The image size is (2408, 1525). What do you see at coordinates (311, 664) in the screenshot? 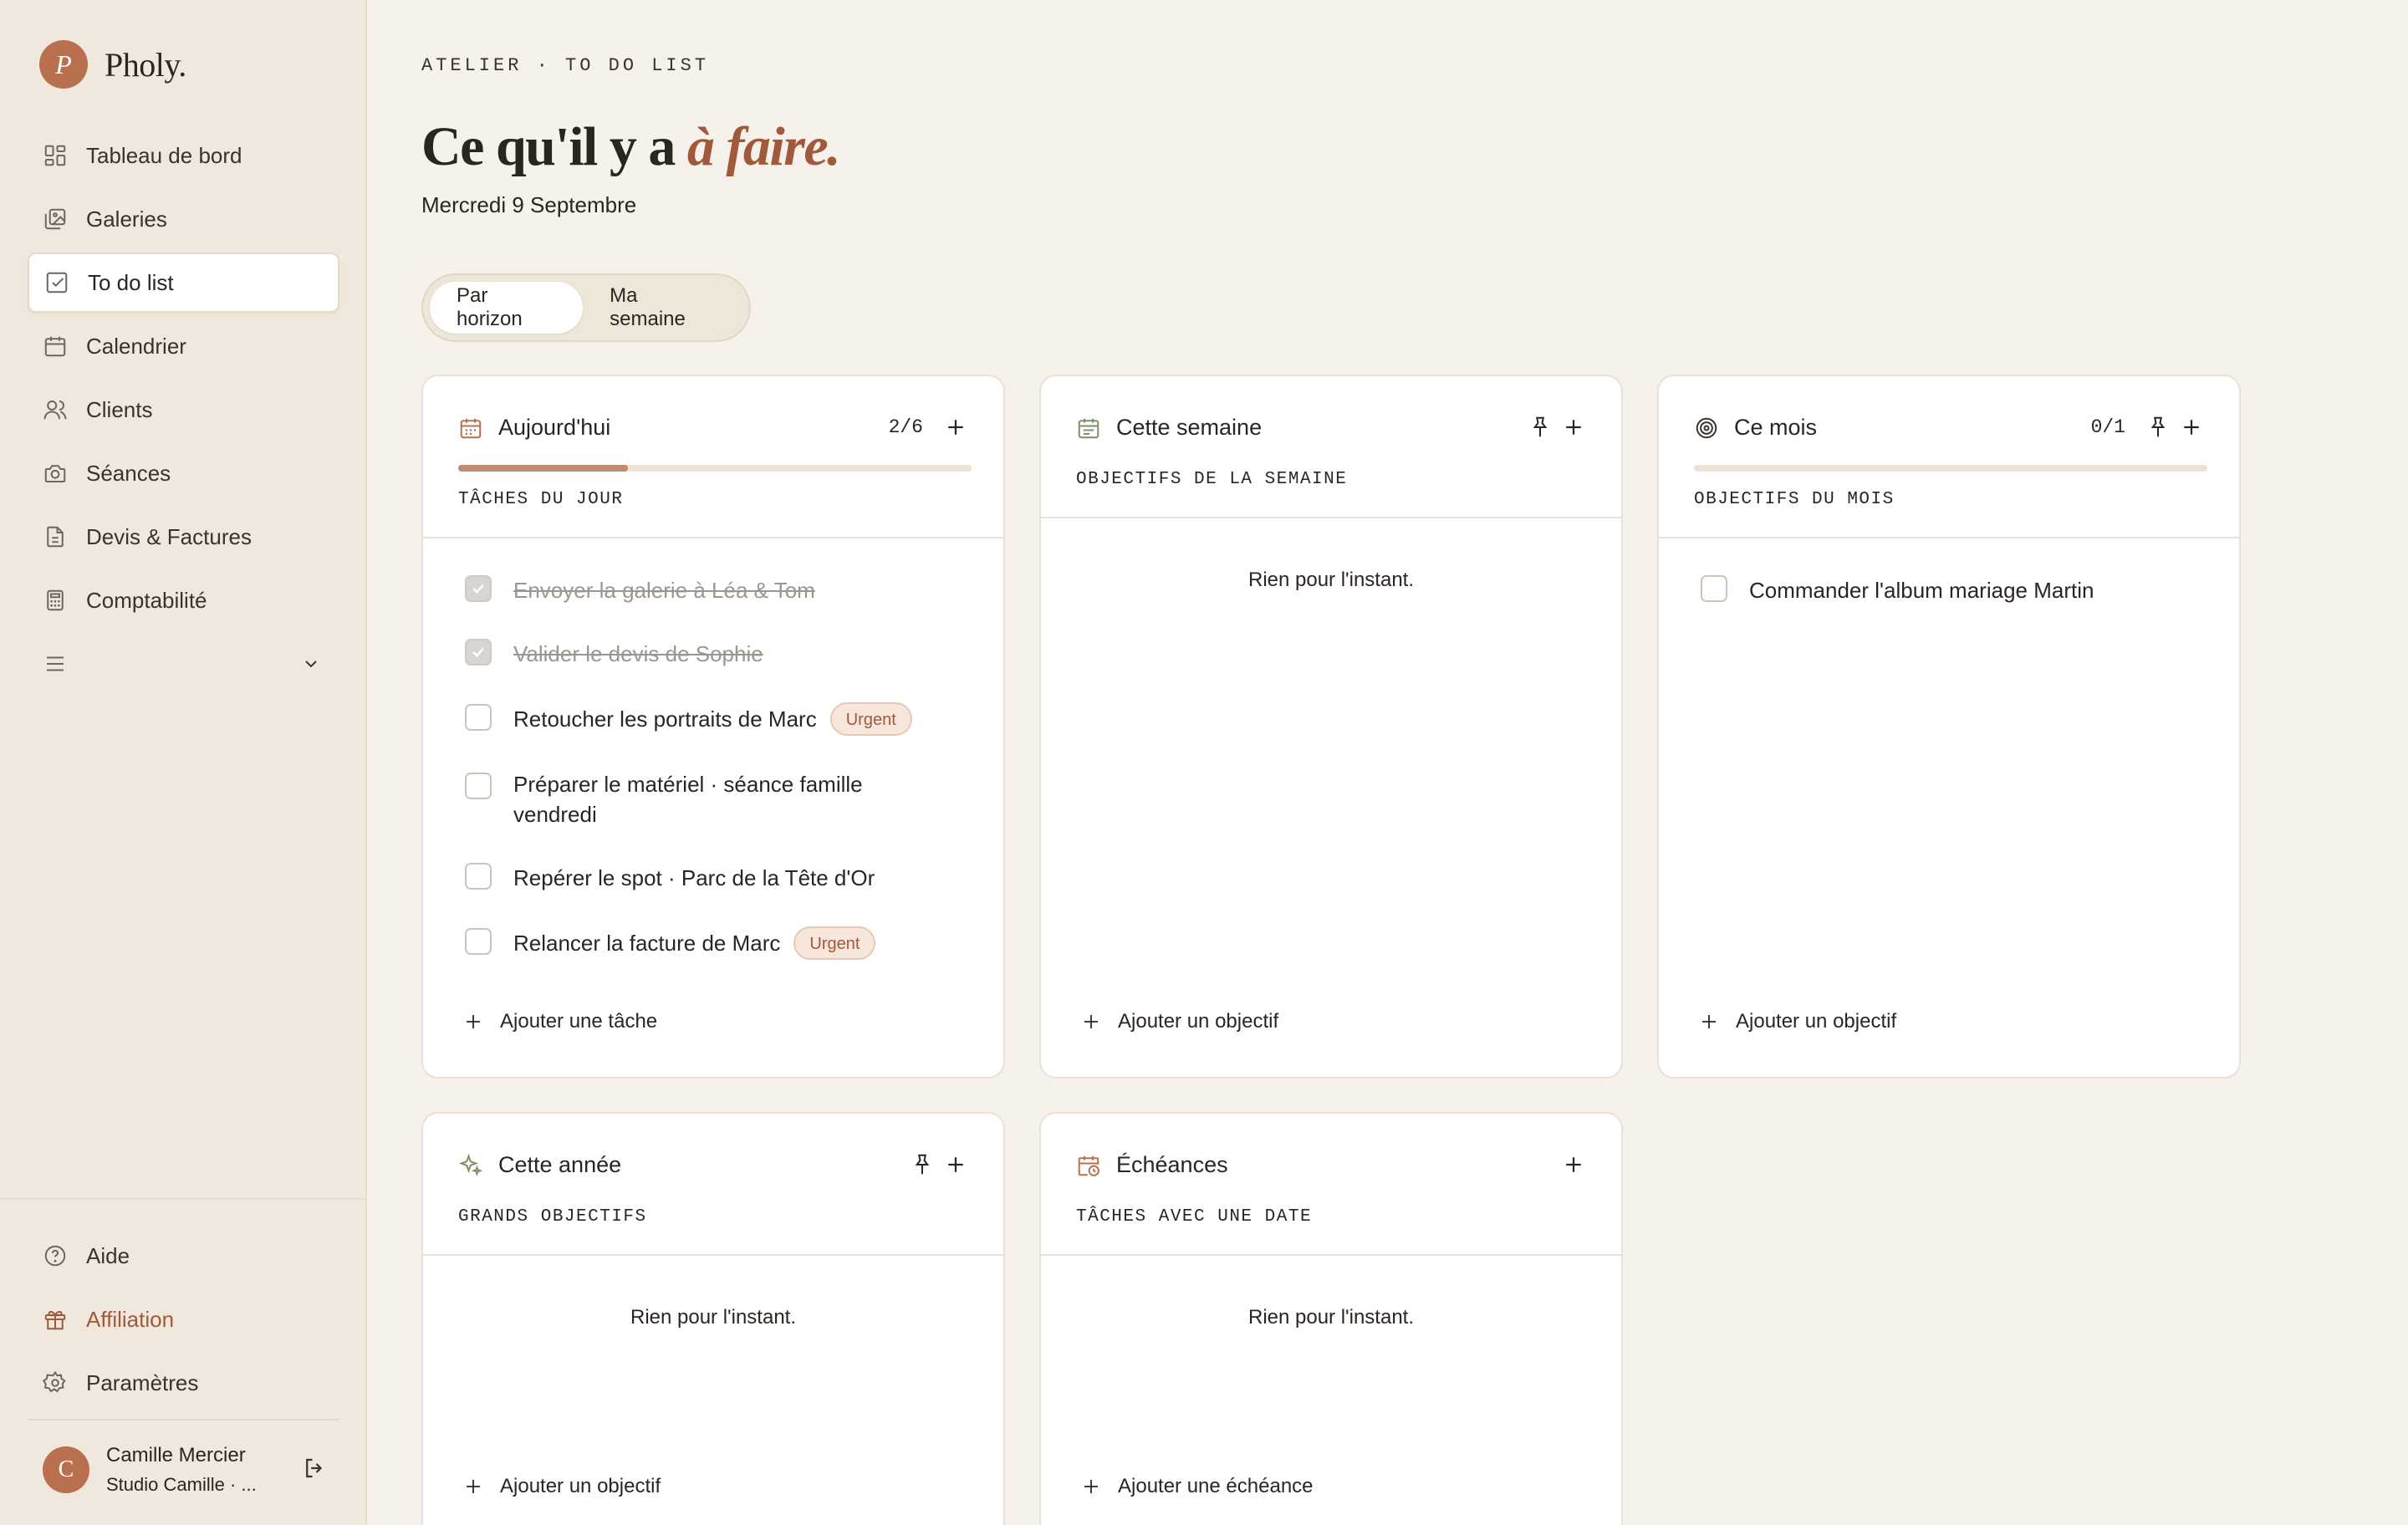
I see `chevron-down-icon` at bounding box center [311, 664].